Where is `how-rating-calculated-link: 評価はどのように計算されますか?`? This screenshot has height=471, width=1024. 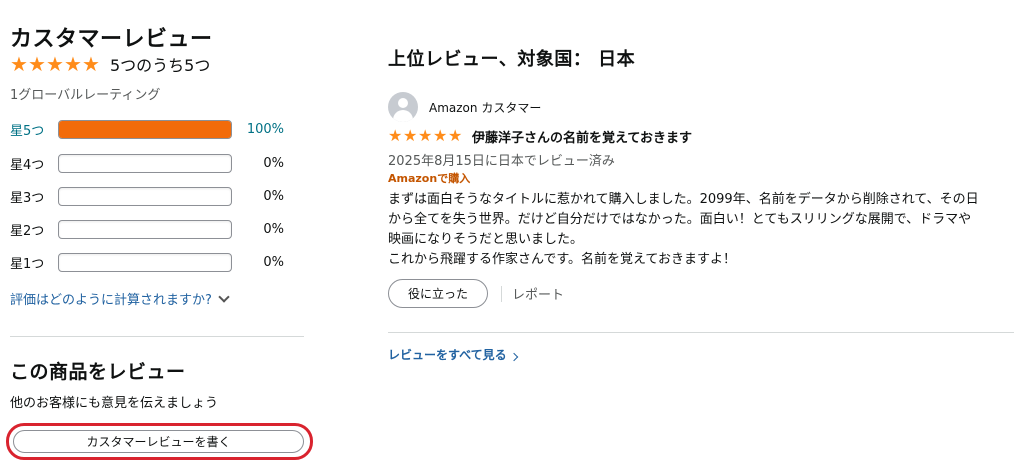
how-rating-calculated-link: 評価はどのように計算されますか? is located at coordinates (120, 298).